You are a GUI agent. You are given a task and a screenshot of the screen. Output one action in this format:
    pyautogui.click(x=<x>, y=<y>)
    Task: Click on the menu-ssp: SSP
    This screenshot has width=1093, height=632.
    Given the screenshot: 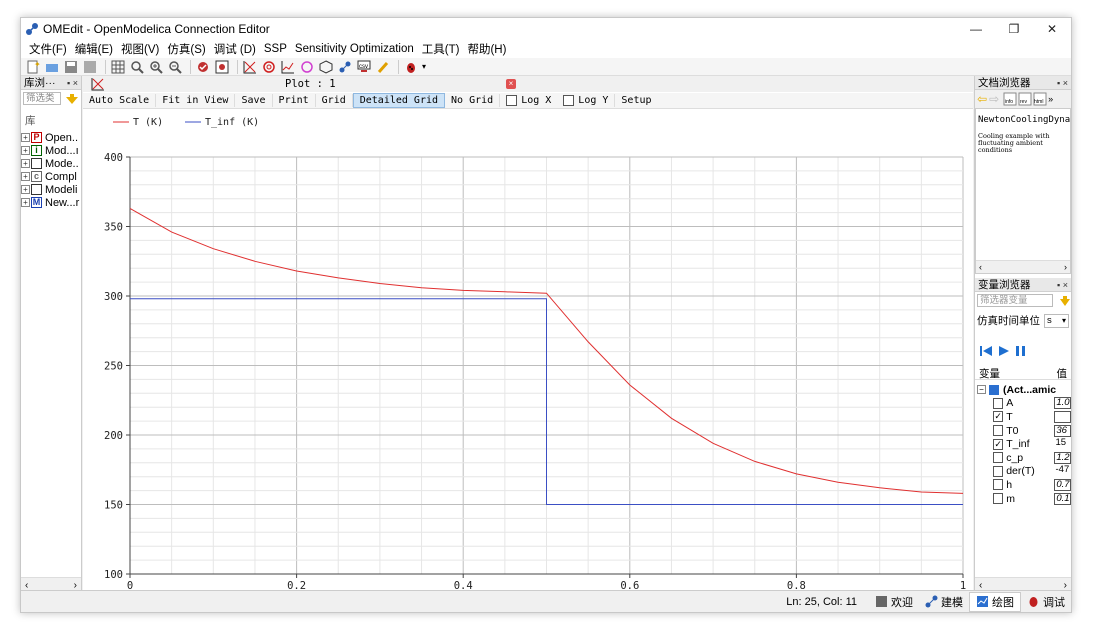 What is the action you would take?
    pyautogui.click(x=275, y=49)
    